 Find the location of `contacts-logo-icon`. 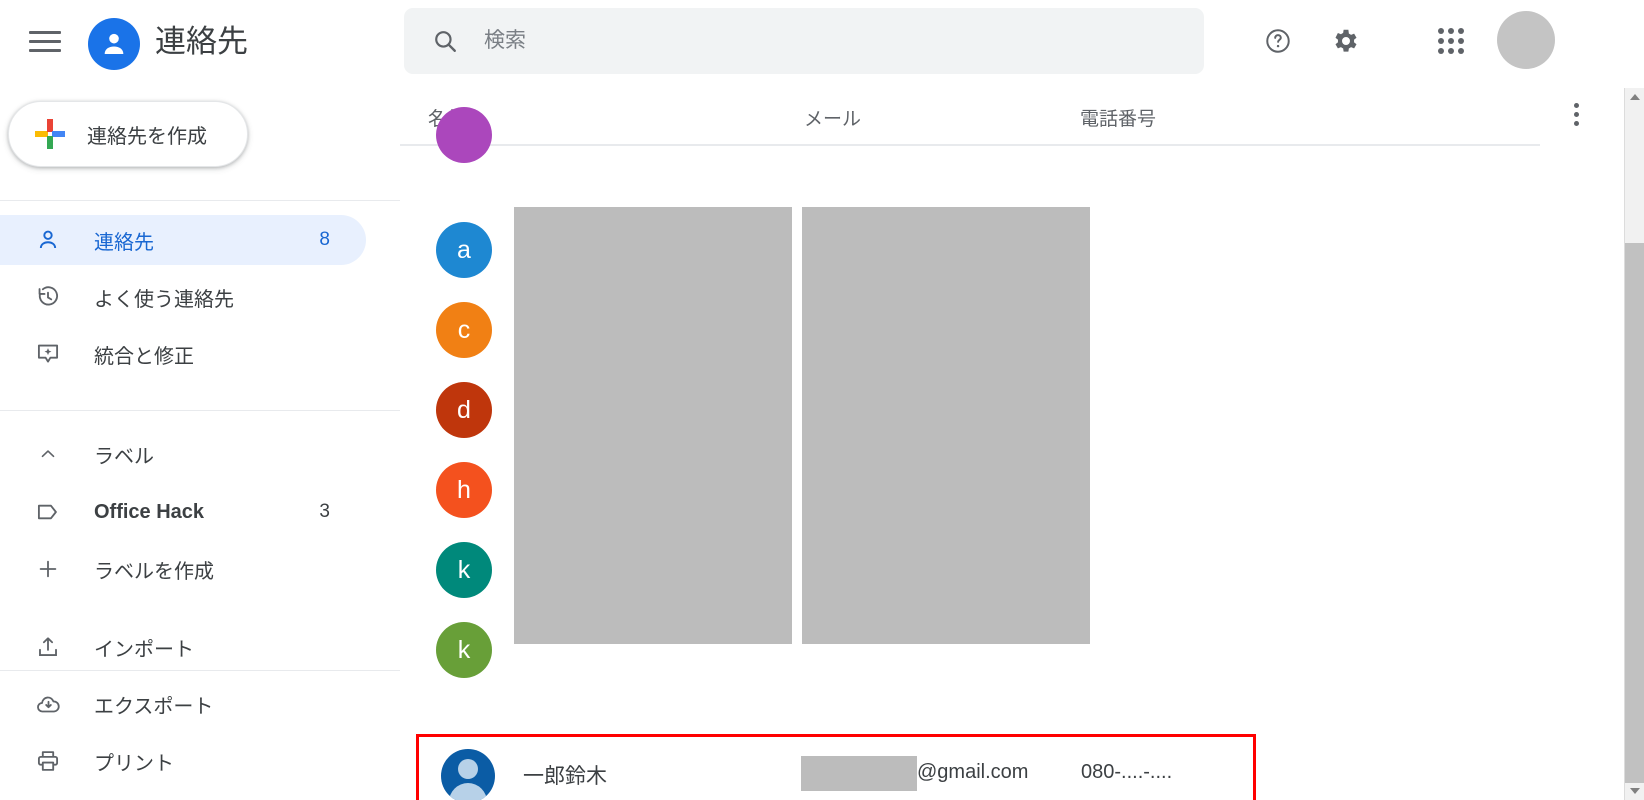

contacts-logo-icon is located at coordinates (114, 44).